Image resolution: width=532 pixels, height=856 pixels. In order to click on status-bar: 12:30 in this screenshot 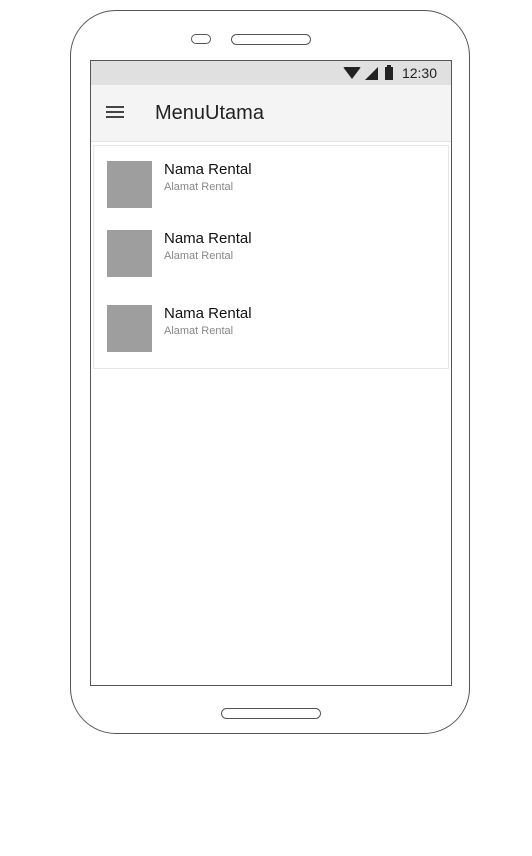, I will do `click(271, 73)`.